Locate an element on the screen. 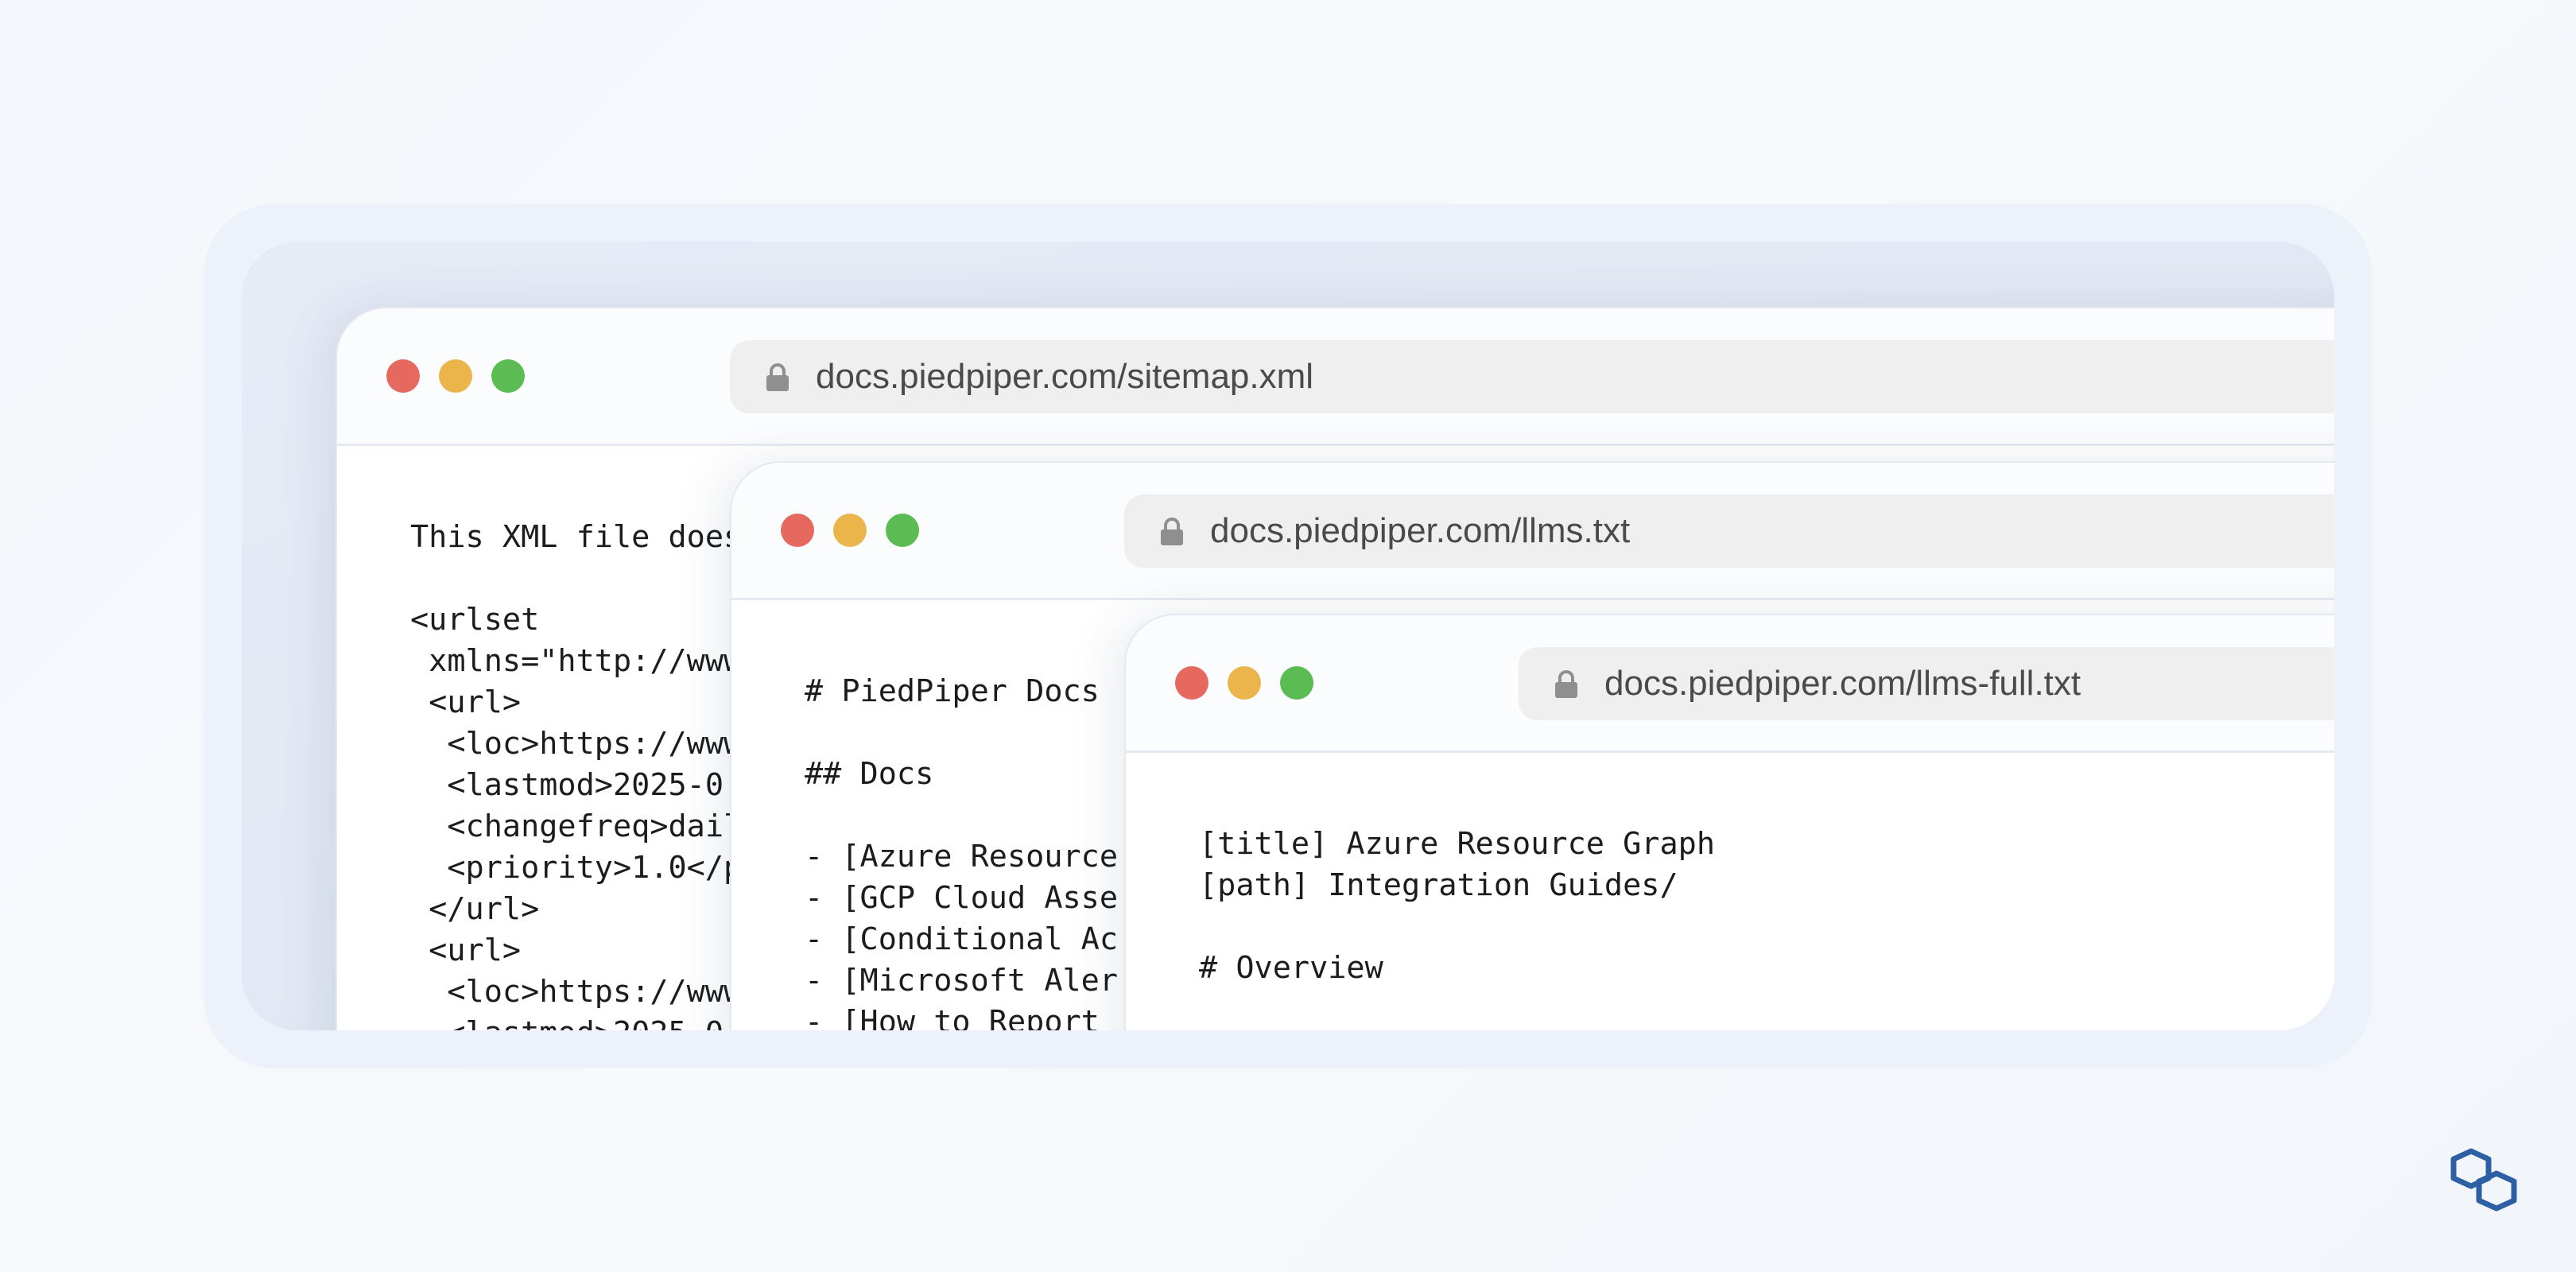 The width and height of the screenshot is (2576, 1272). address-bar: docs.piedpiper.com/llms-full.txt is located at coordinates (1926, 683).